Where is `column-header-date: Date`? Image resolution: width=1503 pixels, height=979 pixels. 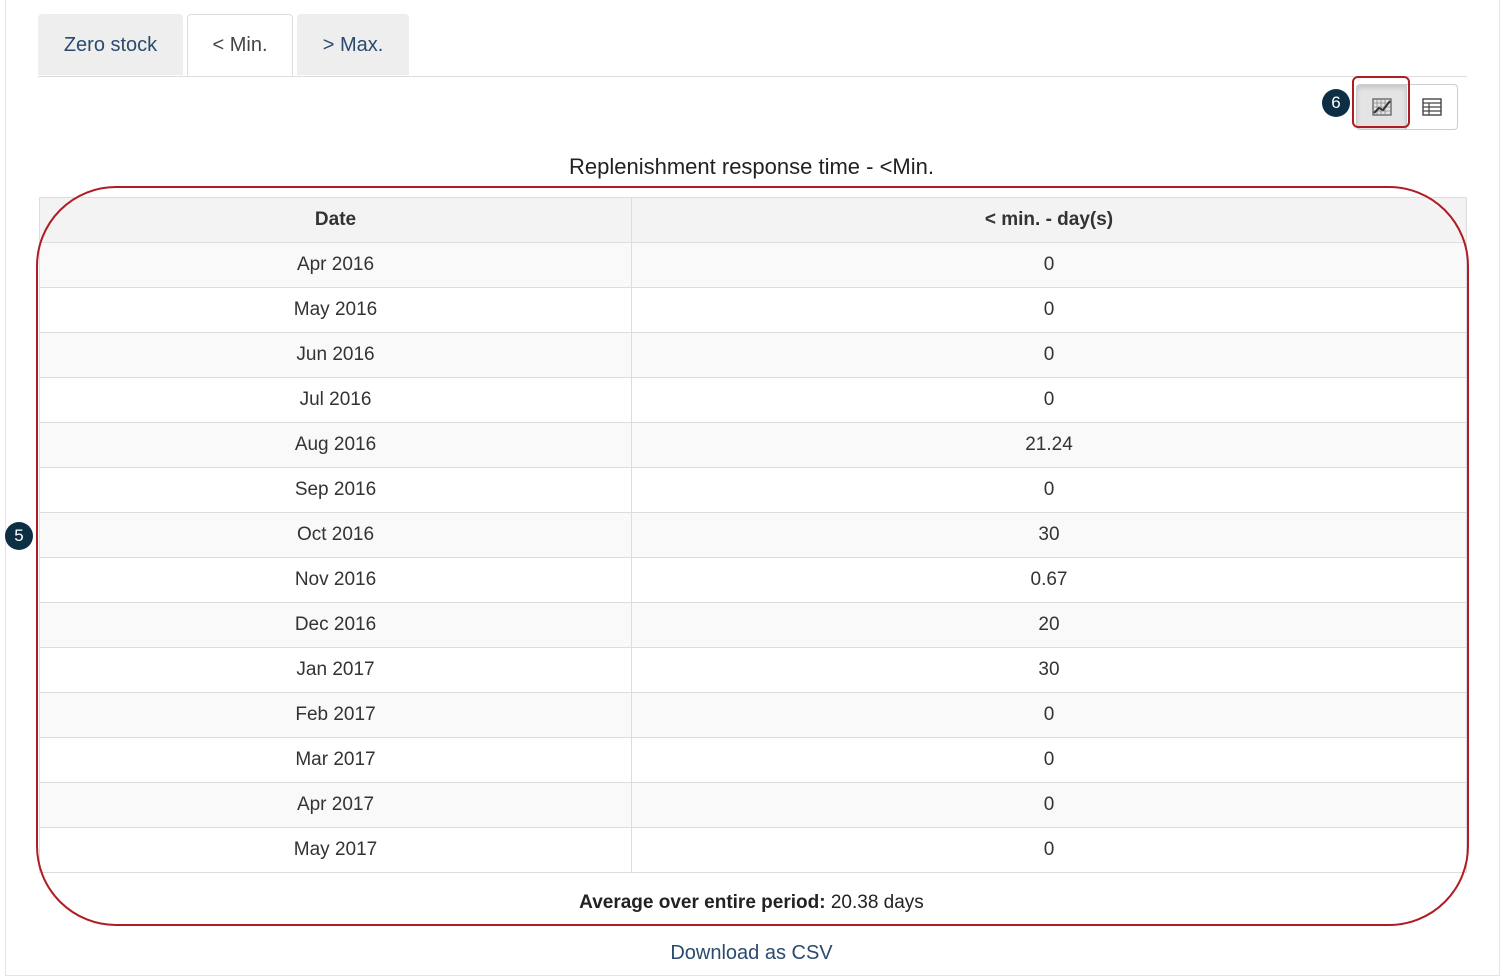
column-header-date: Date is located at coordinates (335, 220).